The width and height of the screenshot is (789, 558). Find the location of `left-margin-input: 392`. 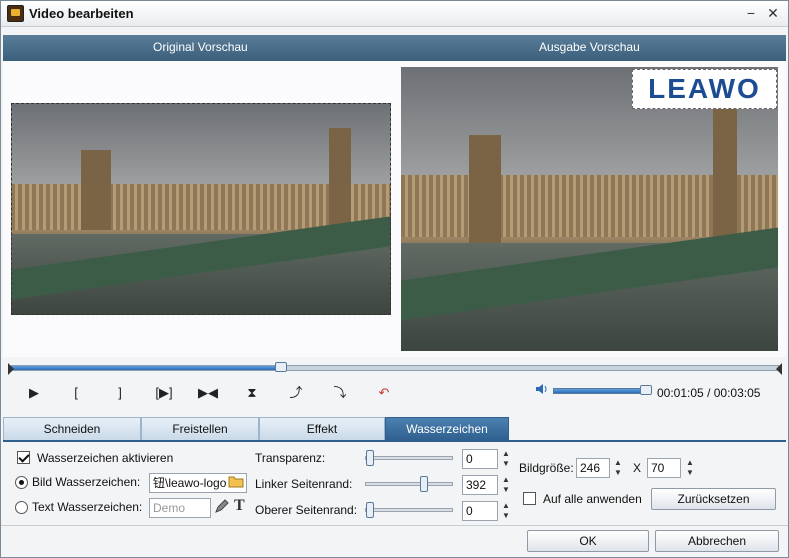

left-margin-input: 392 is located at coordinates (480, 485).